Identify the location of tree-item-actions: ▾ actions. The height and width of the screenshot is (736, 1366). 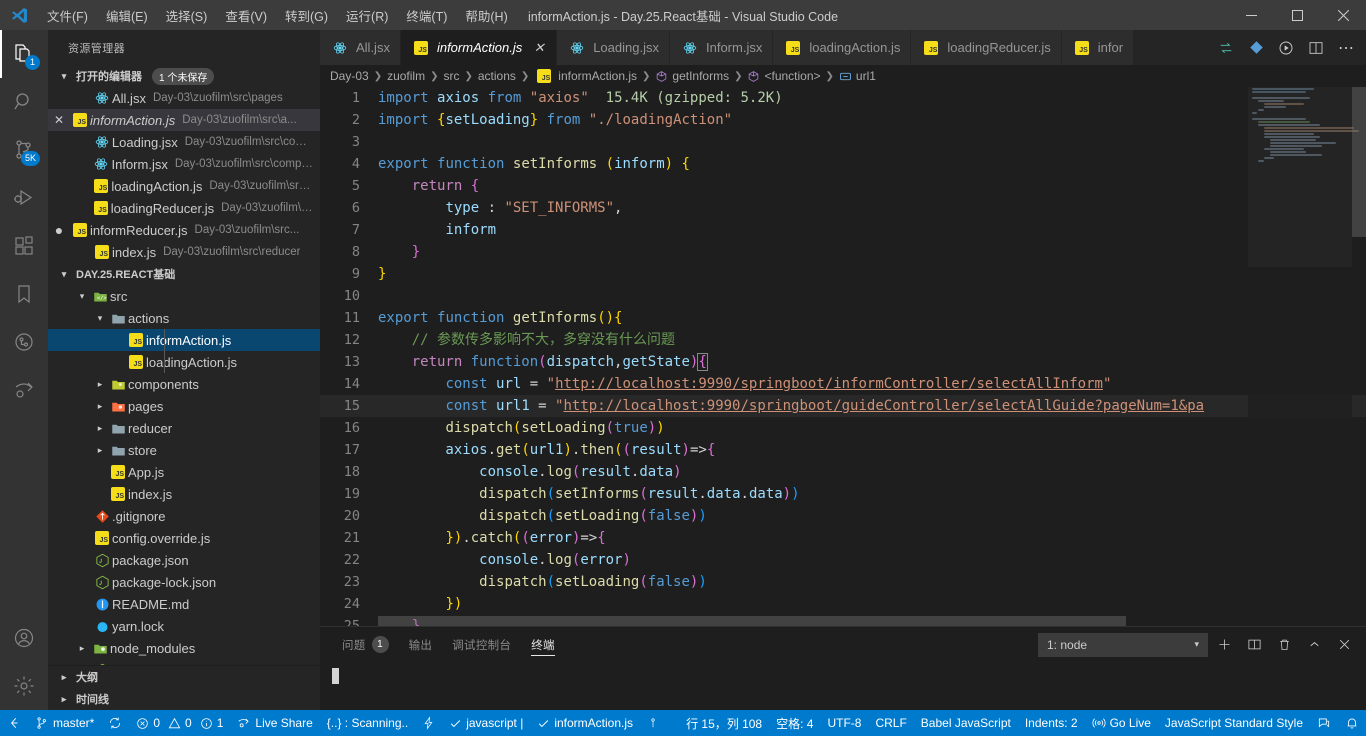
(184, 318).